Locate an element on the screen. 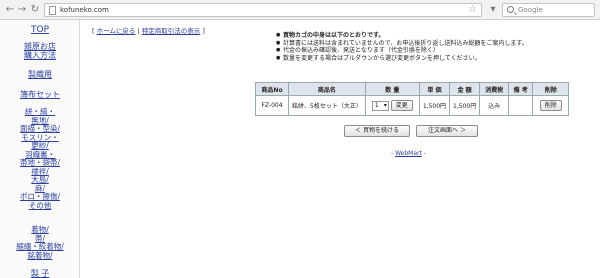 This screenshot has width=600, height=278. search-box: Google is located at coordinates (548, 10).